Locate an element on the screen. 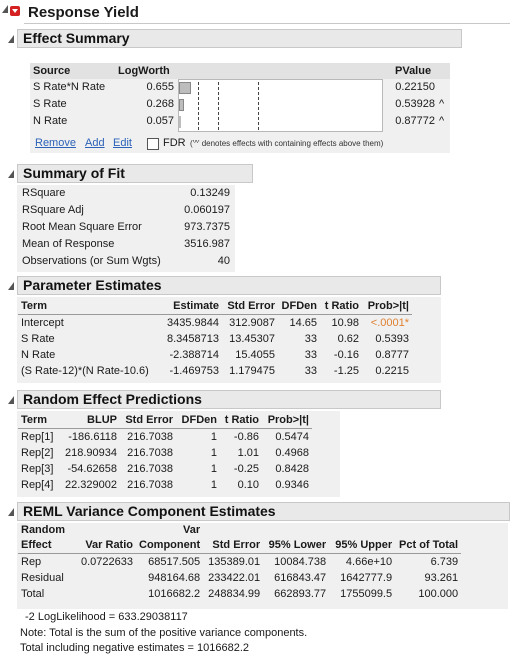 The width and height of the screenshot is (512, 654). parameter-estimates-header: Parameter Estimates is located at coordinates (229, 285).